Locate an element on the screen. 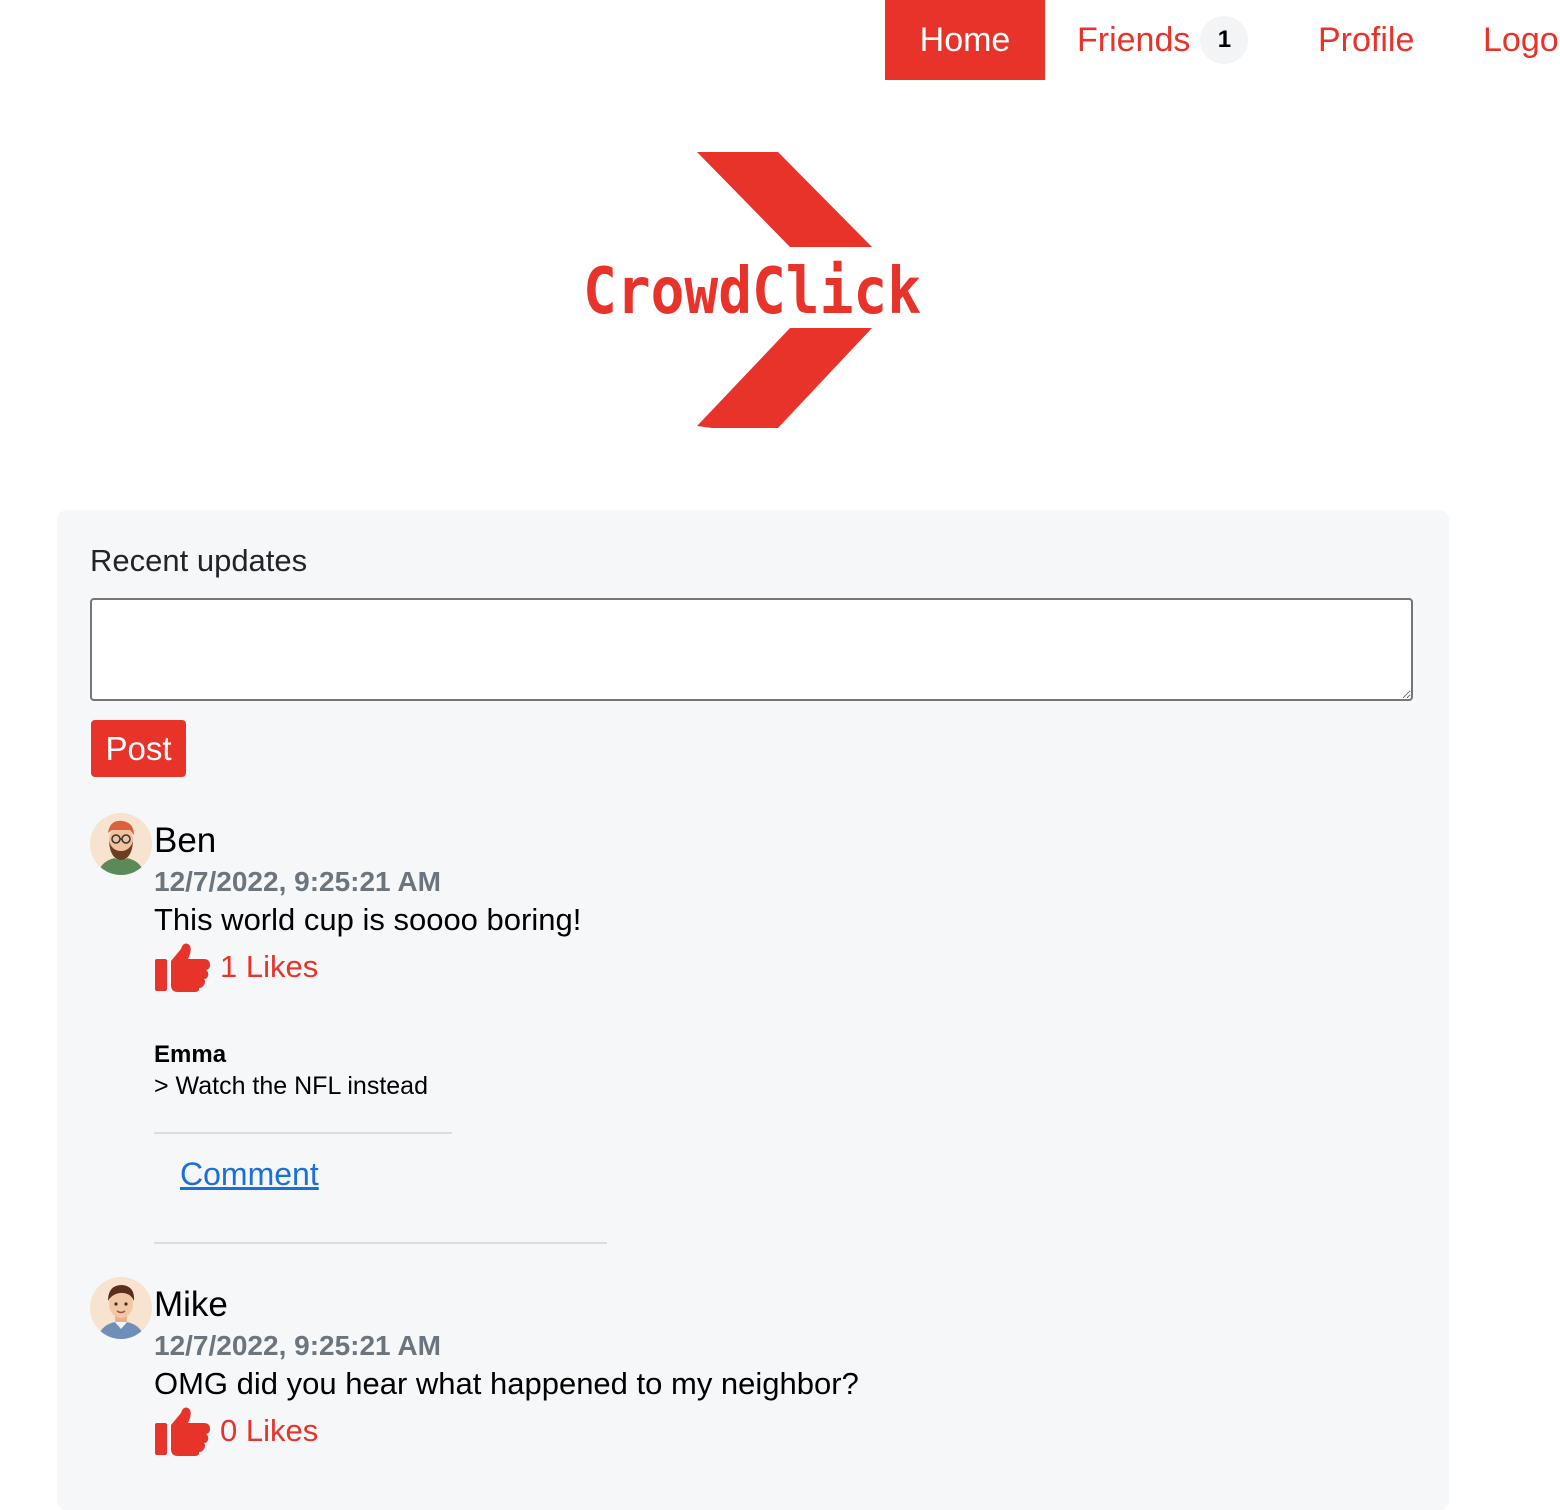 The height and width of the screenshot is (1510, 1560). comment-text: > Watch the NFL instead is located at coordinates (291, 1086).